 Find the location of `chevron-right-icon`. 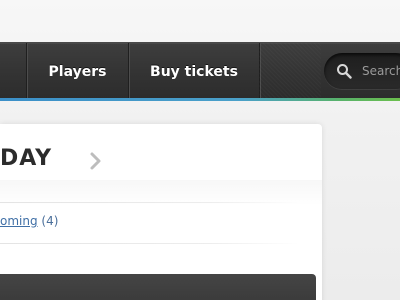

chevron-right-icon is located at coordinates (96, 161).